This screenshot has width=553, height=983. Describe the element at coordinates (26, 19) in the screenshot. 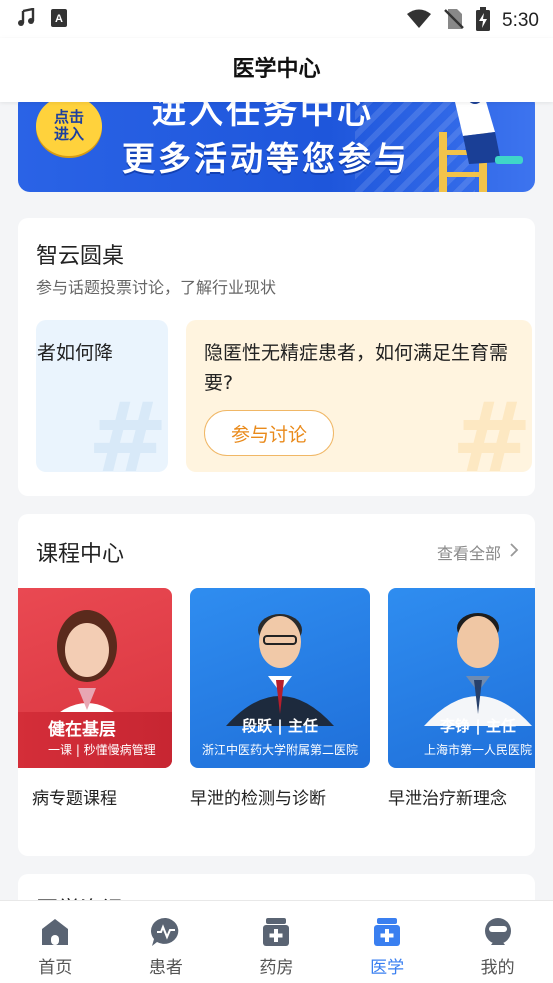

I see `music-note-icon` at that location.